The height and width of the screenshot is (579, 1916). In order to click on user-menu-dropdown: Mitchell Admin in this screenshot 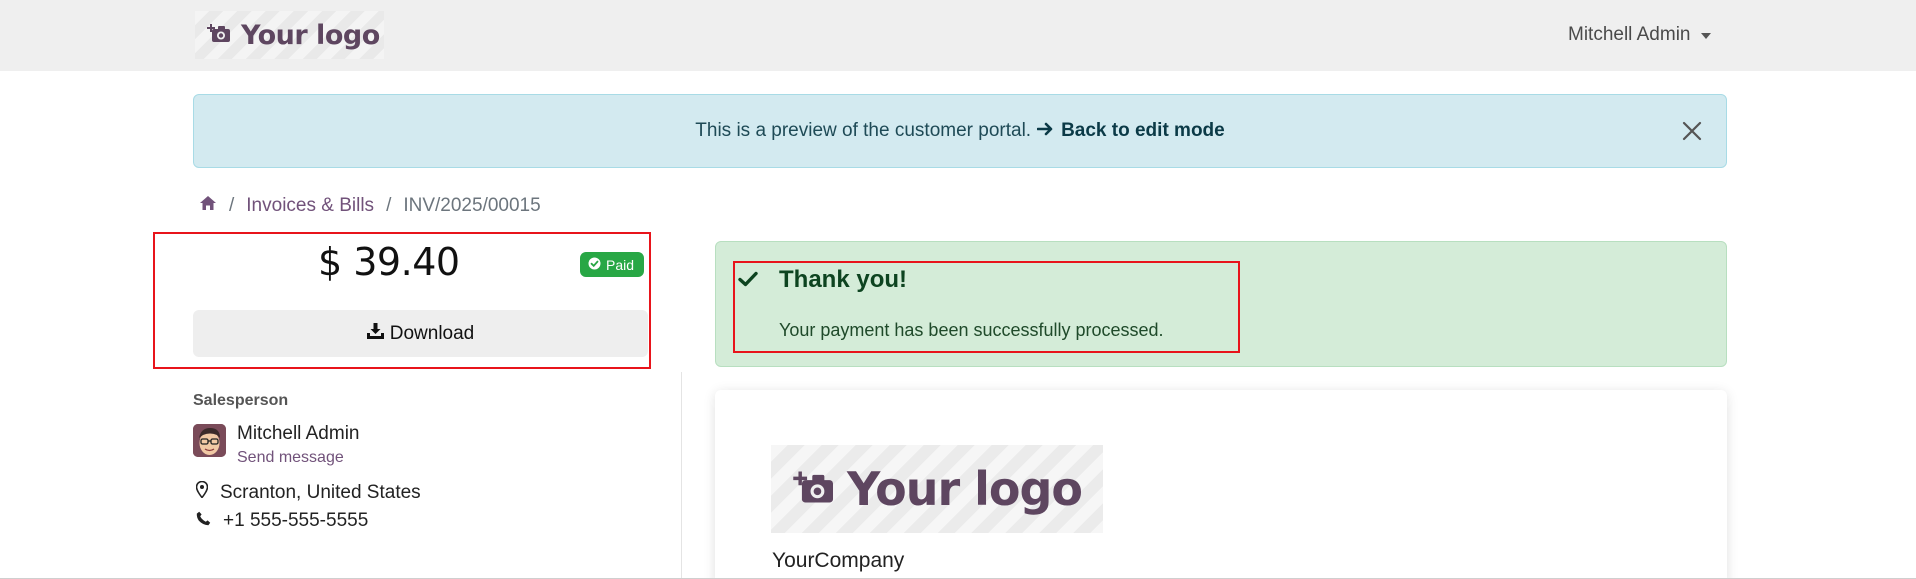, I will do `click(1639, 35)`.